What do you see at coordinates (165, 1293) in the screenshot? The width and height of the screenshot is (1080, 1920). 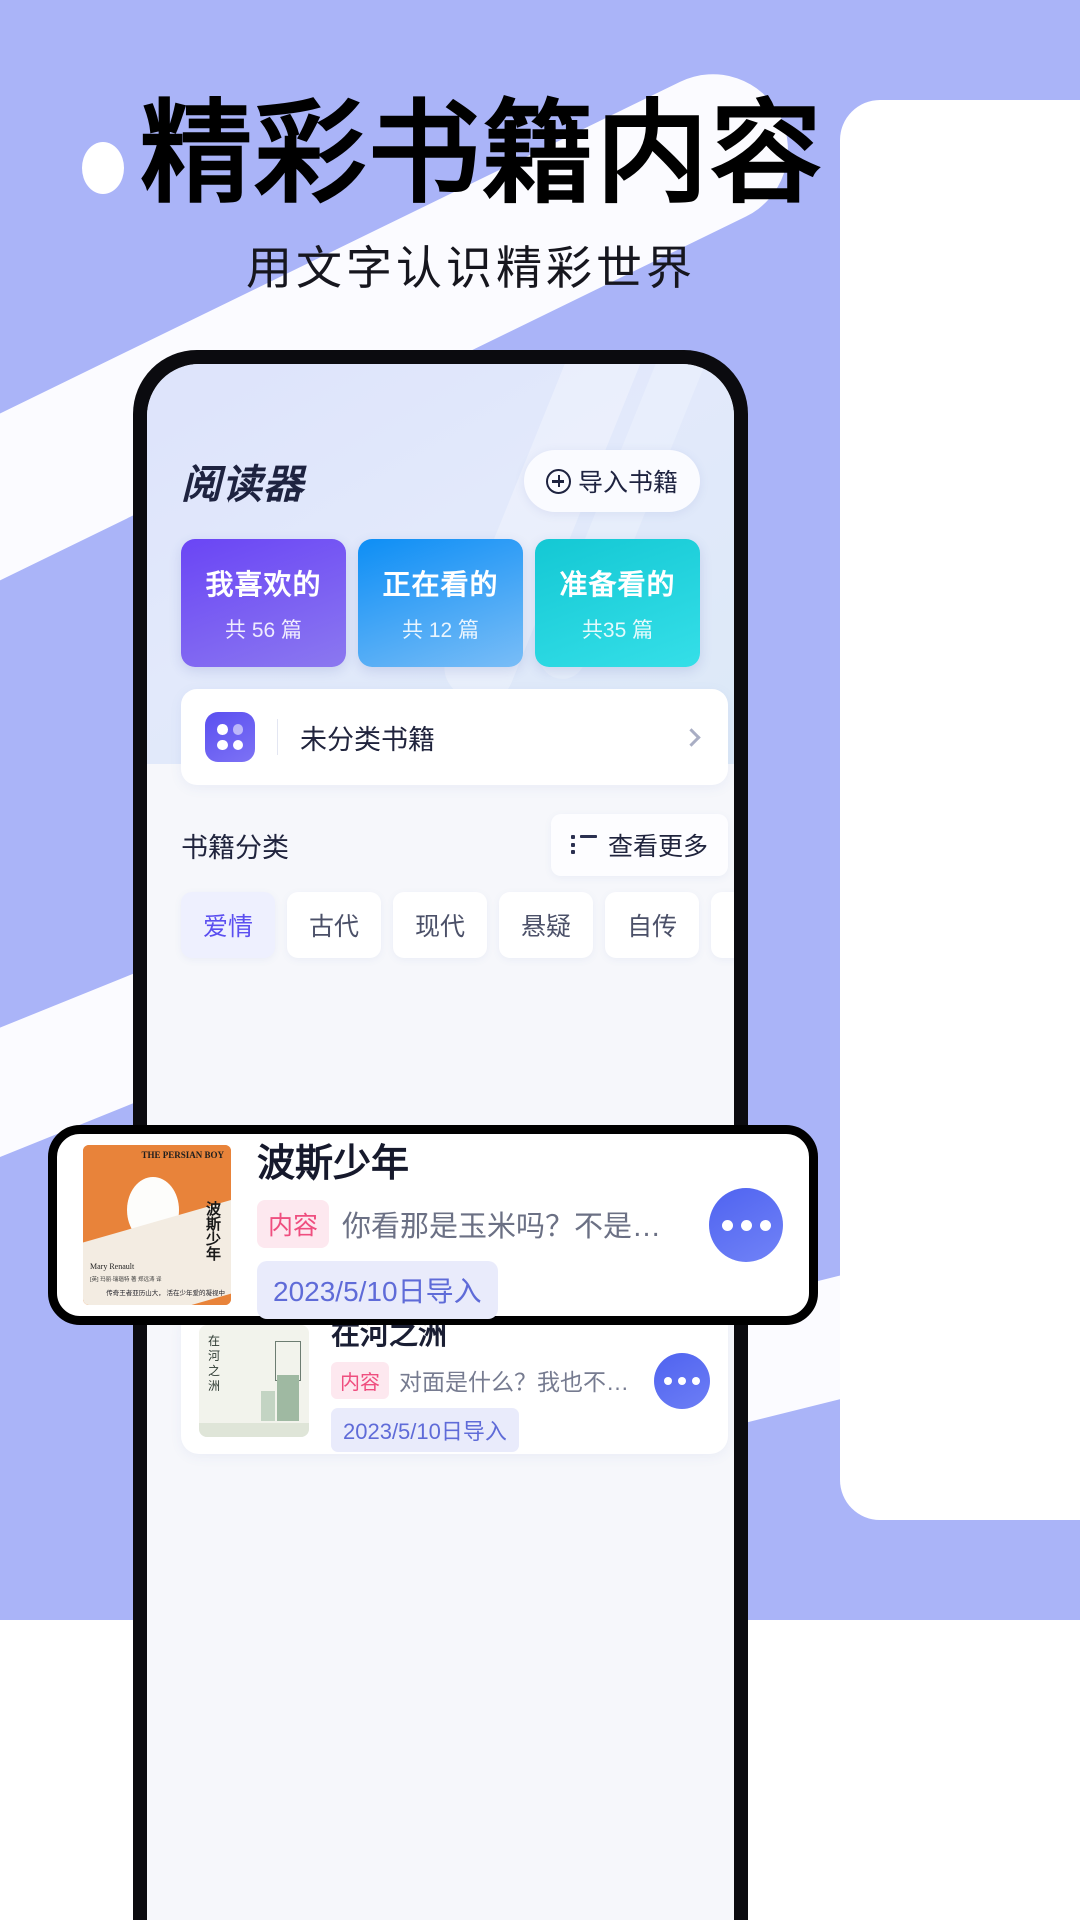 I see `cover-tagline: 传奇王者亚历山大， 活在少年爱的凝视中` at bounding box center [165, 1293].